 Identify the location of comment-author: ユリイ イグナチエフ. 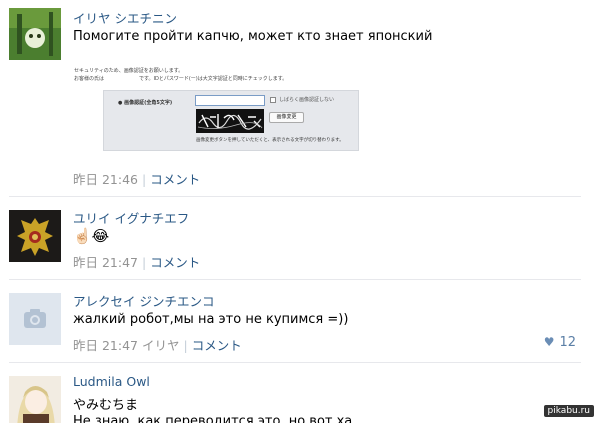
(131, 217).